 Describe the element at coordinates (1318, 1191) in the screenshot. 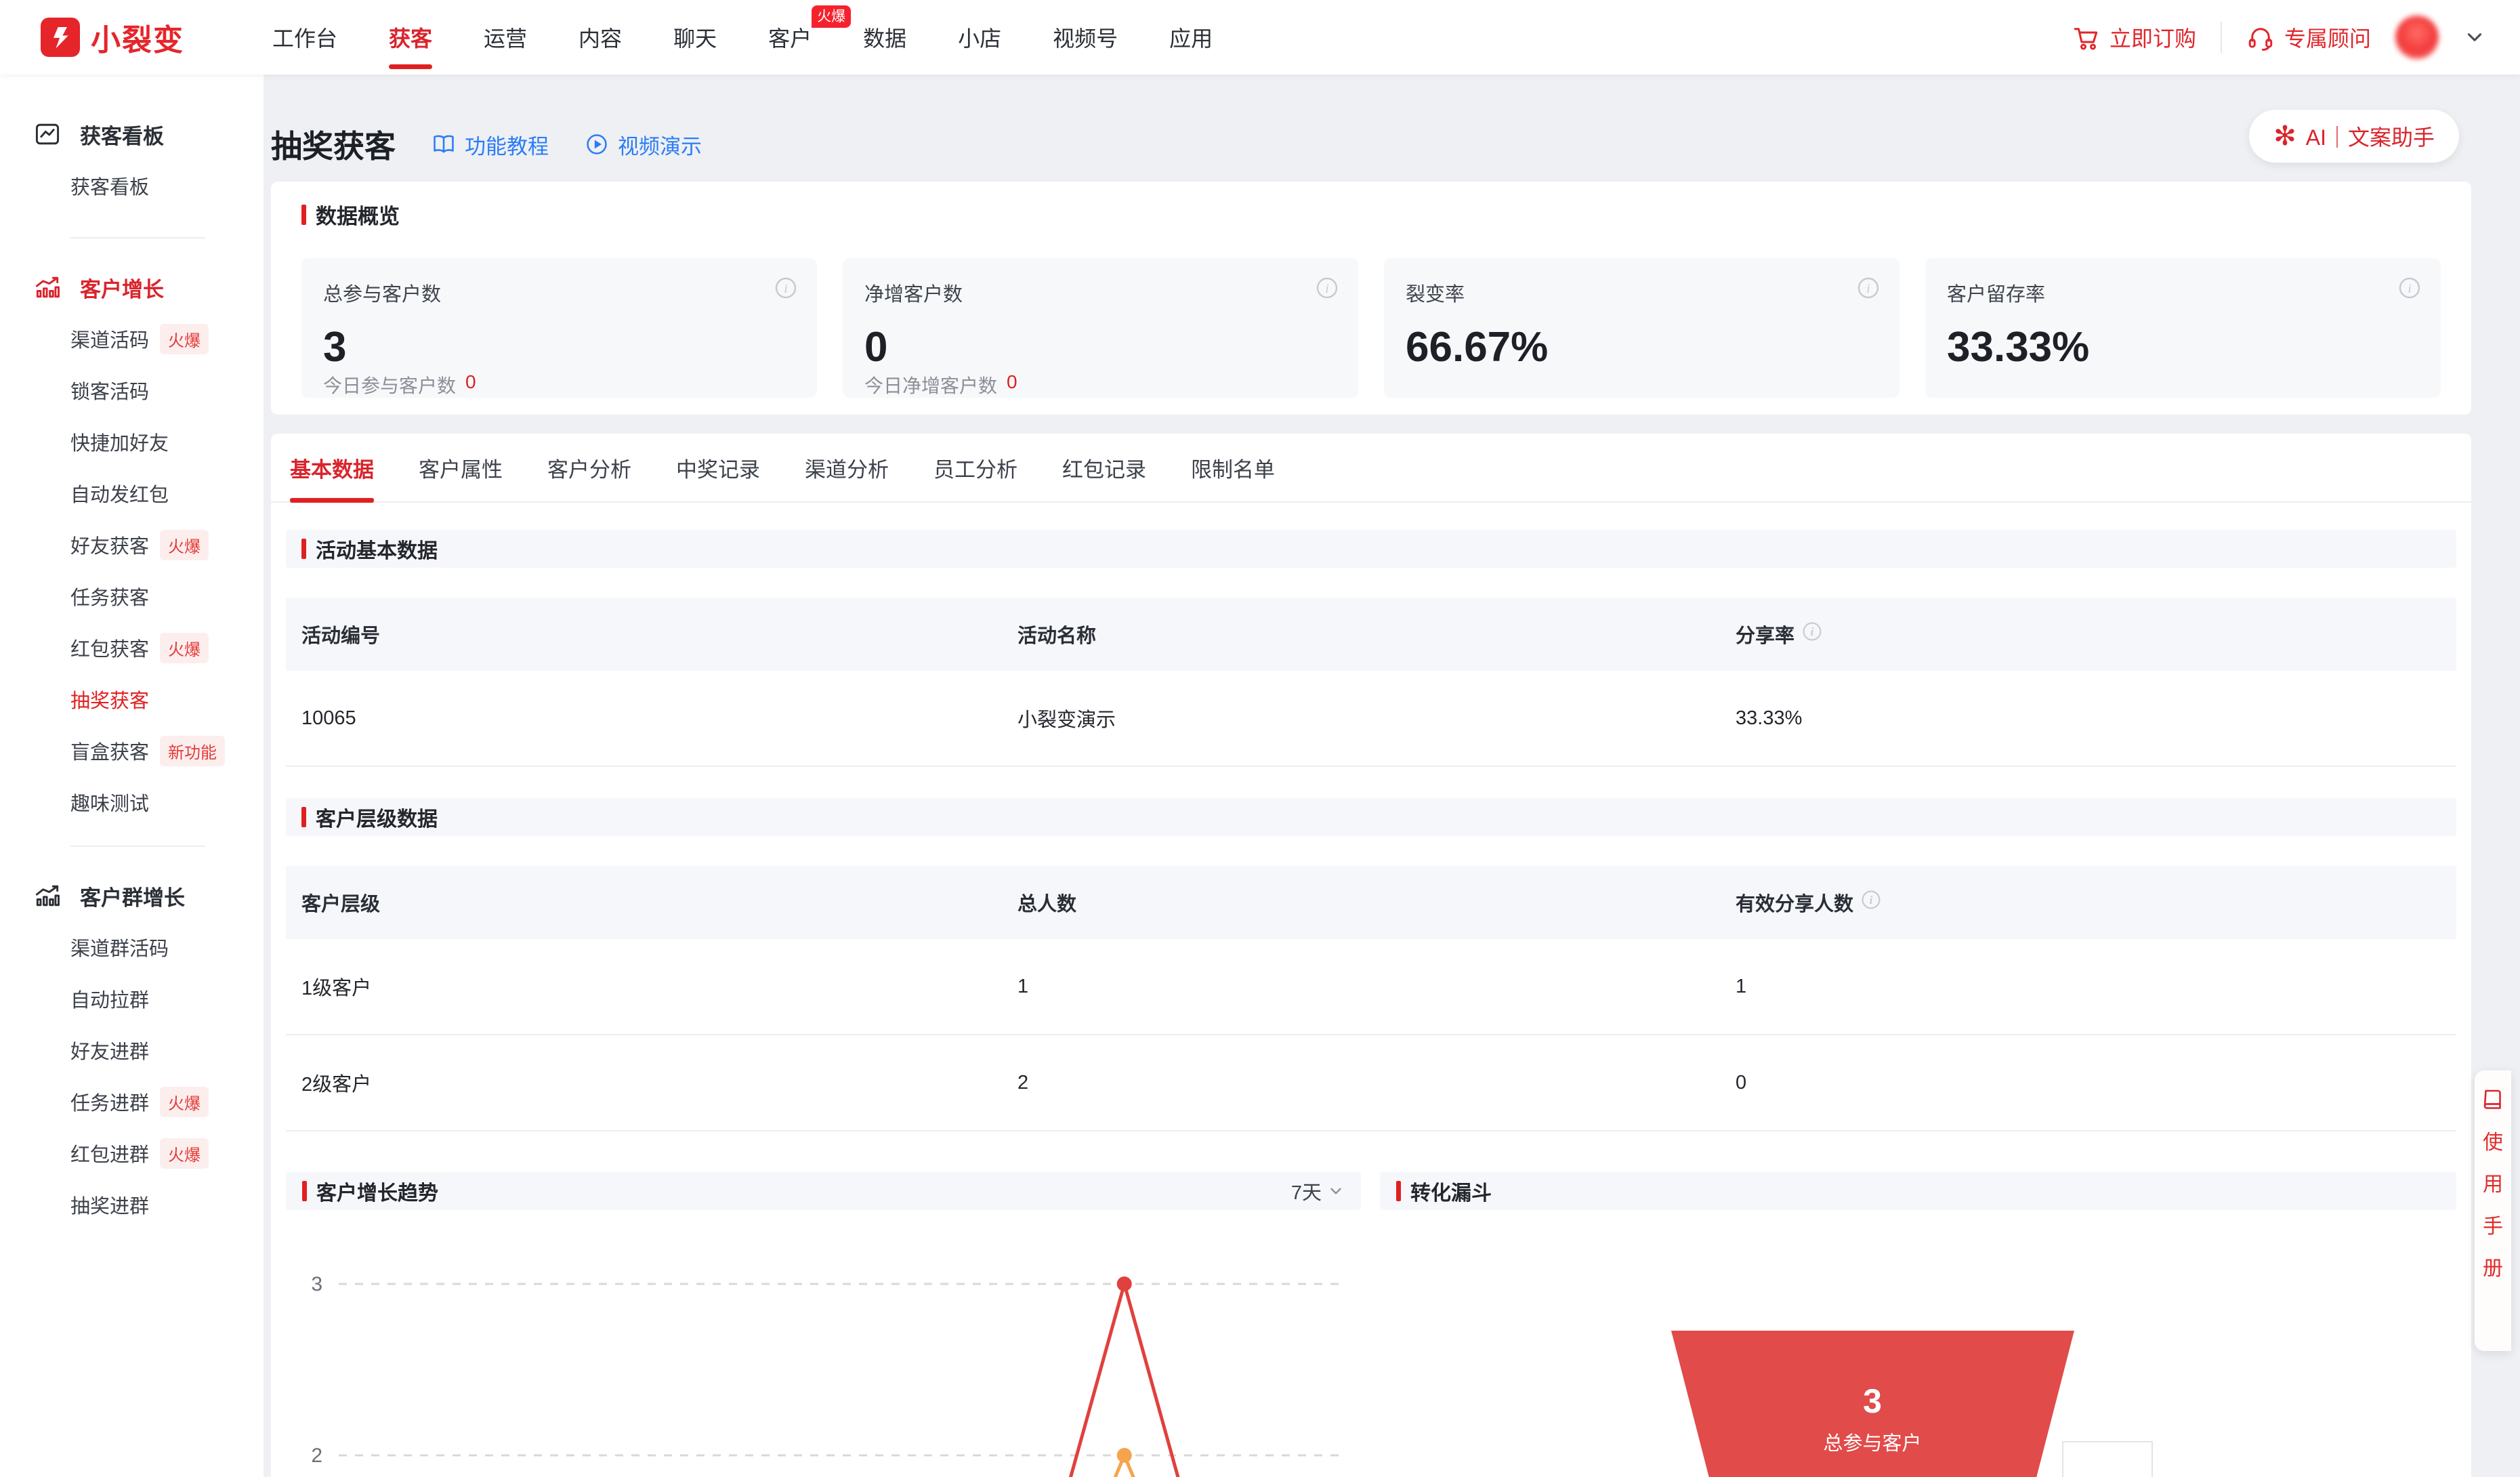

I see `range-selector: 7天` at that location.